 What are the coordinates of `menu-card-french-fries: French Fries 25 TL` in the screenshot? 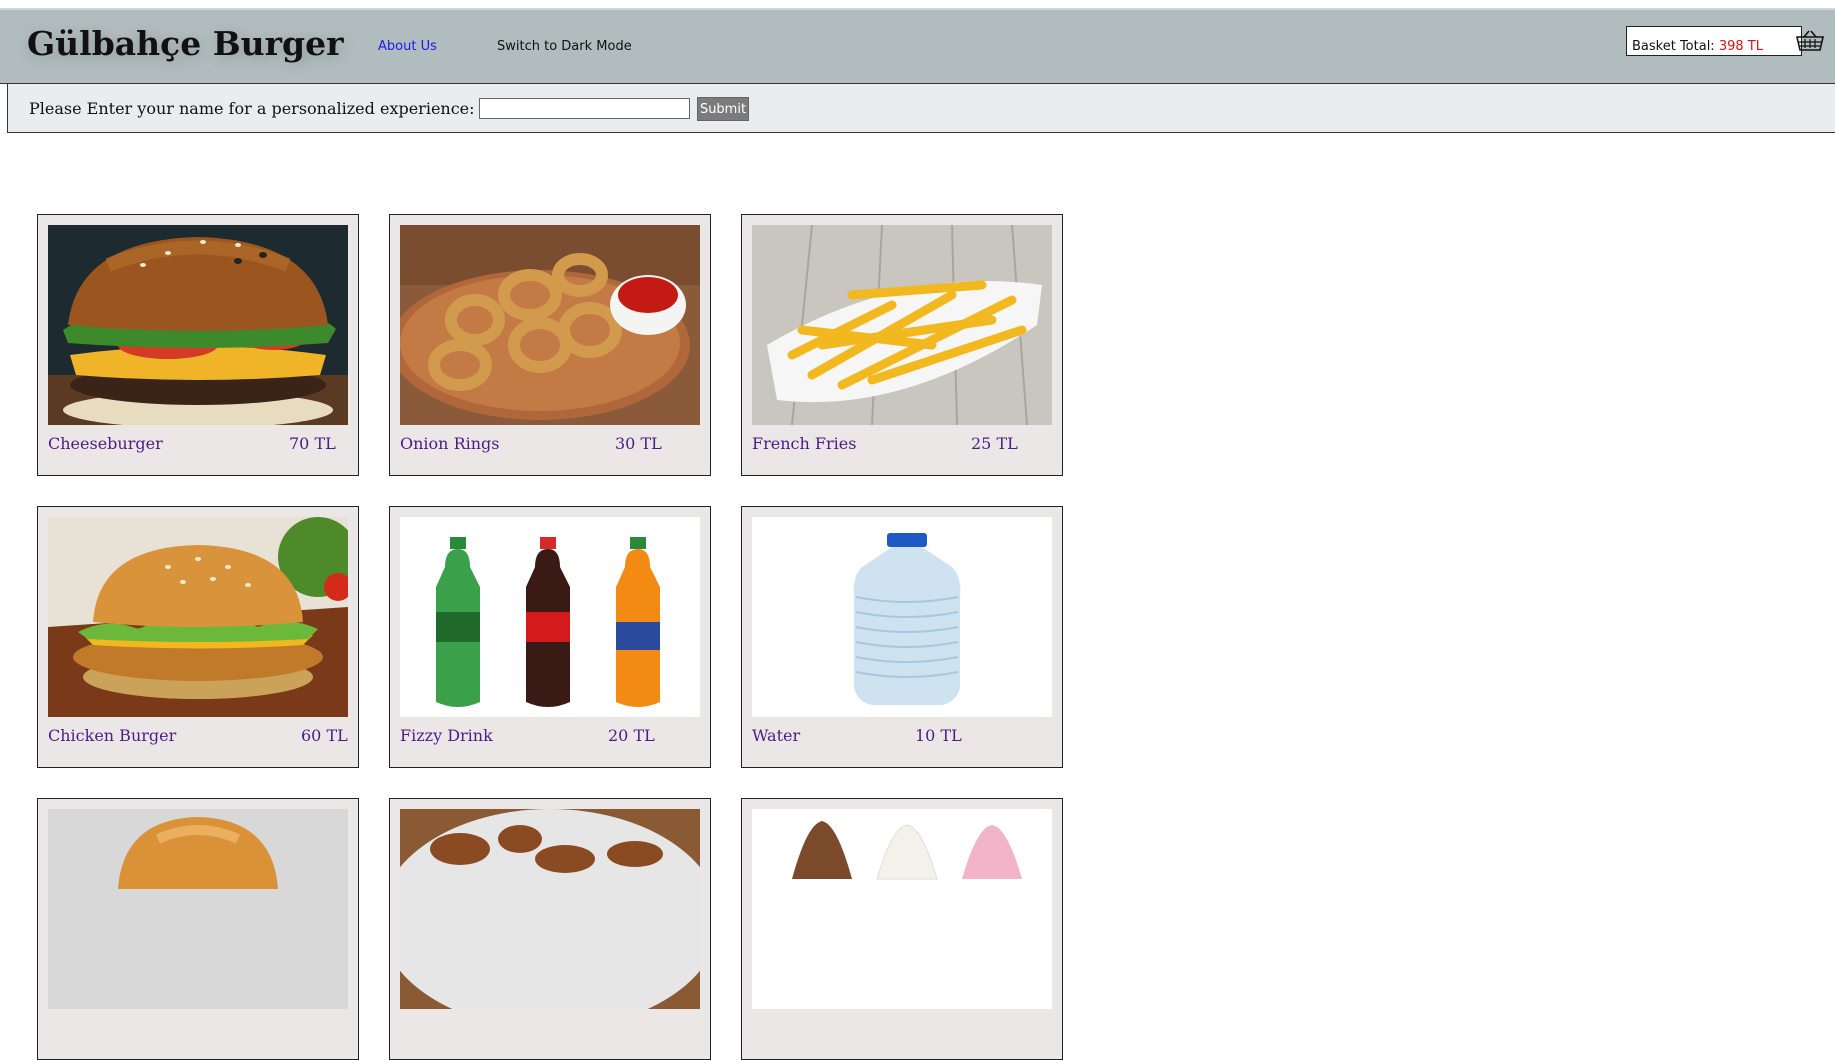 It's located at (902, 345).